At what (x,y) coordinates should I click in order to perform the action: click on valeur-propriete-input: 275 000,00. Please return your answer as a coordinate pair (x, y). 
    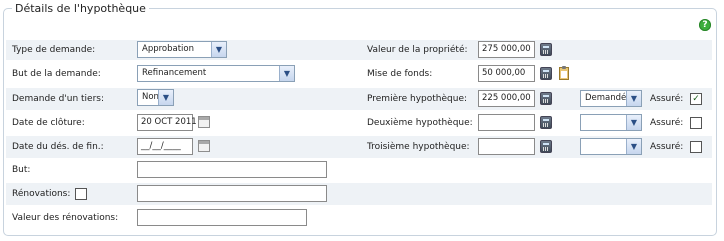
    Looking at the image, I should click on (506, 49).